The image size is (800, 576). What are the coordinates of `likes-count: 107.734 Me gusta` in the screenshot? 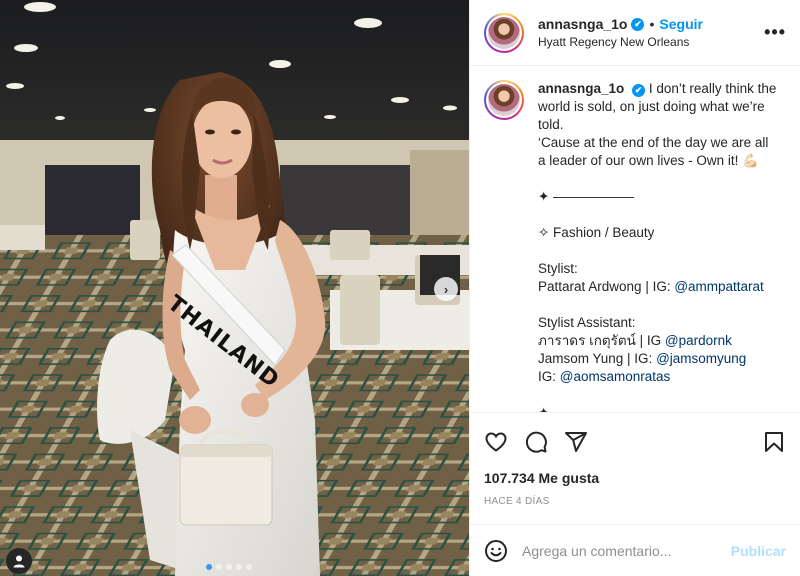 It's located at (635, 479).